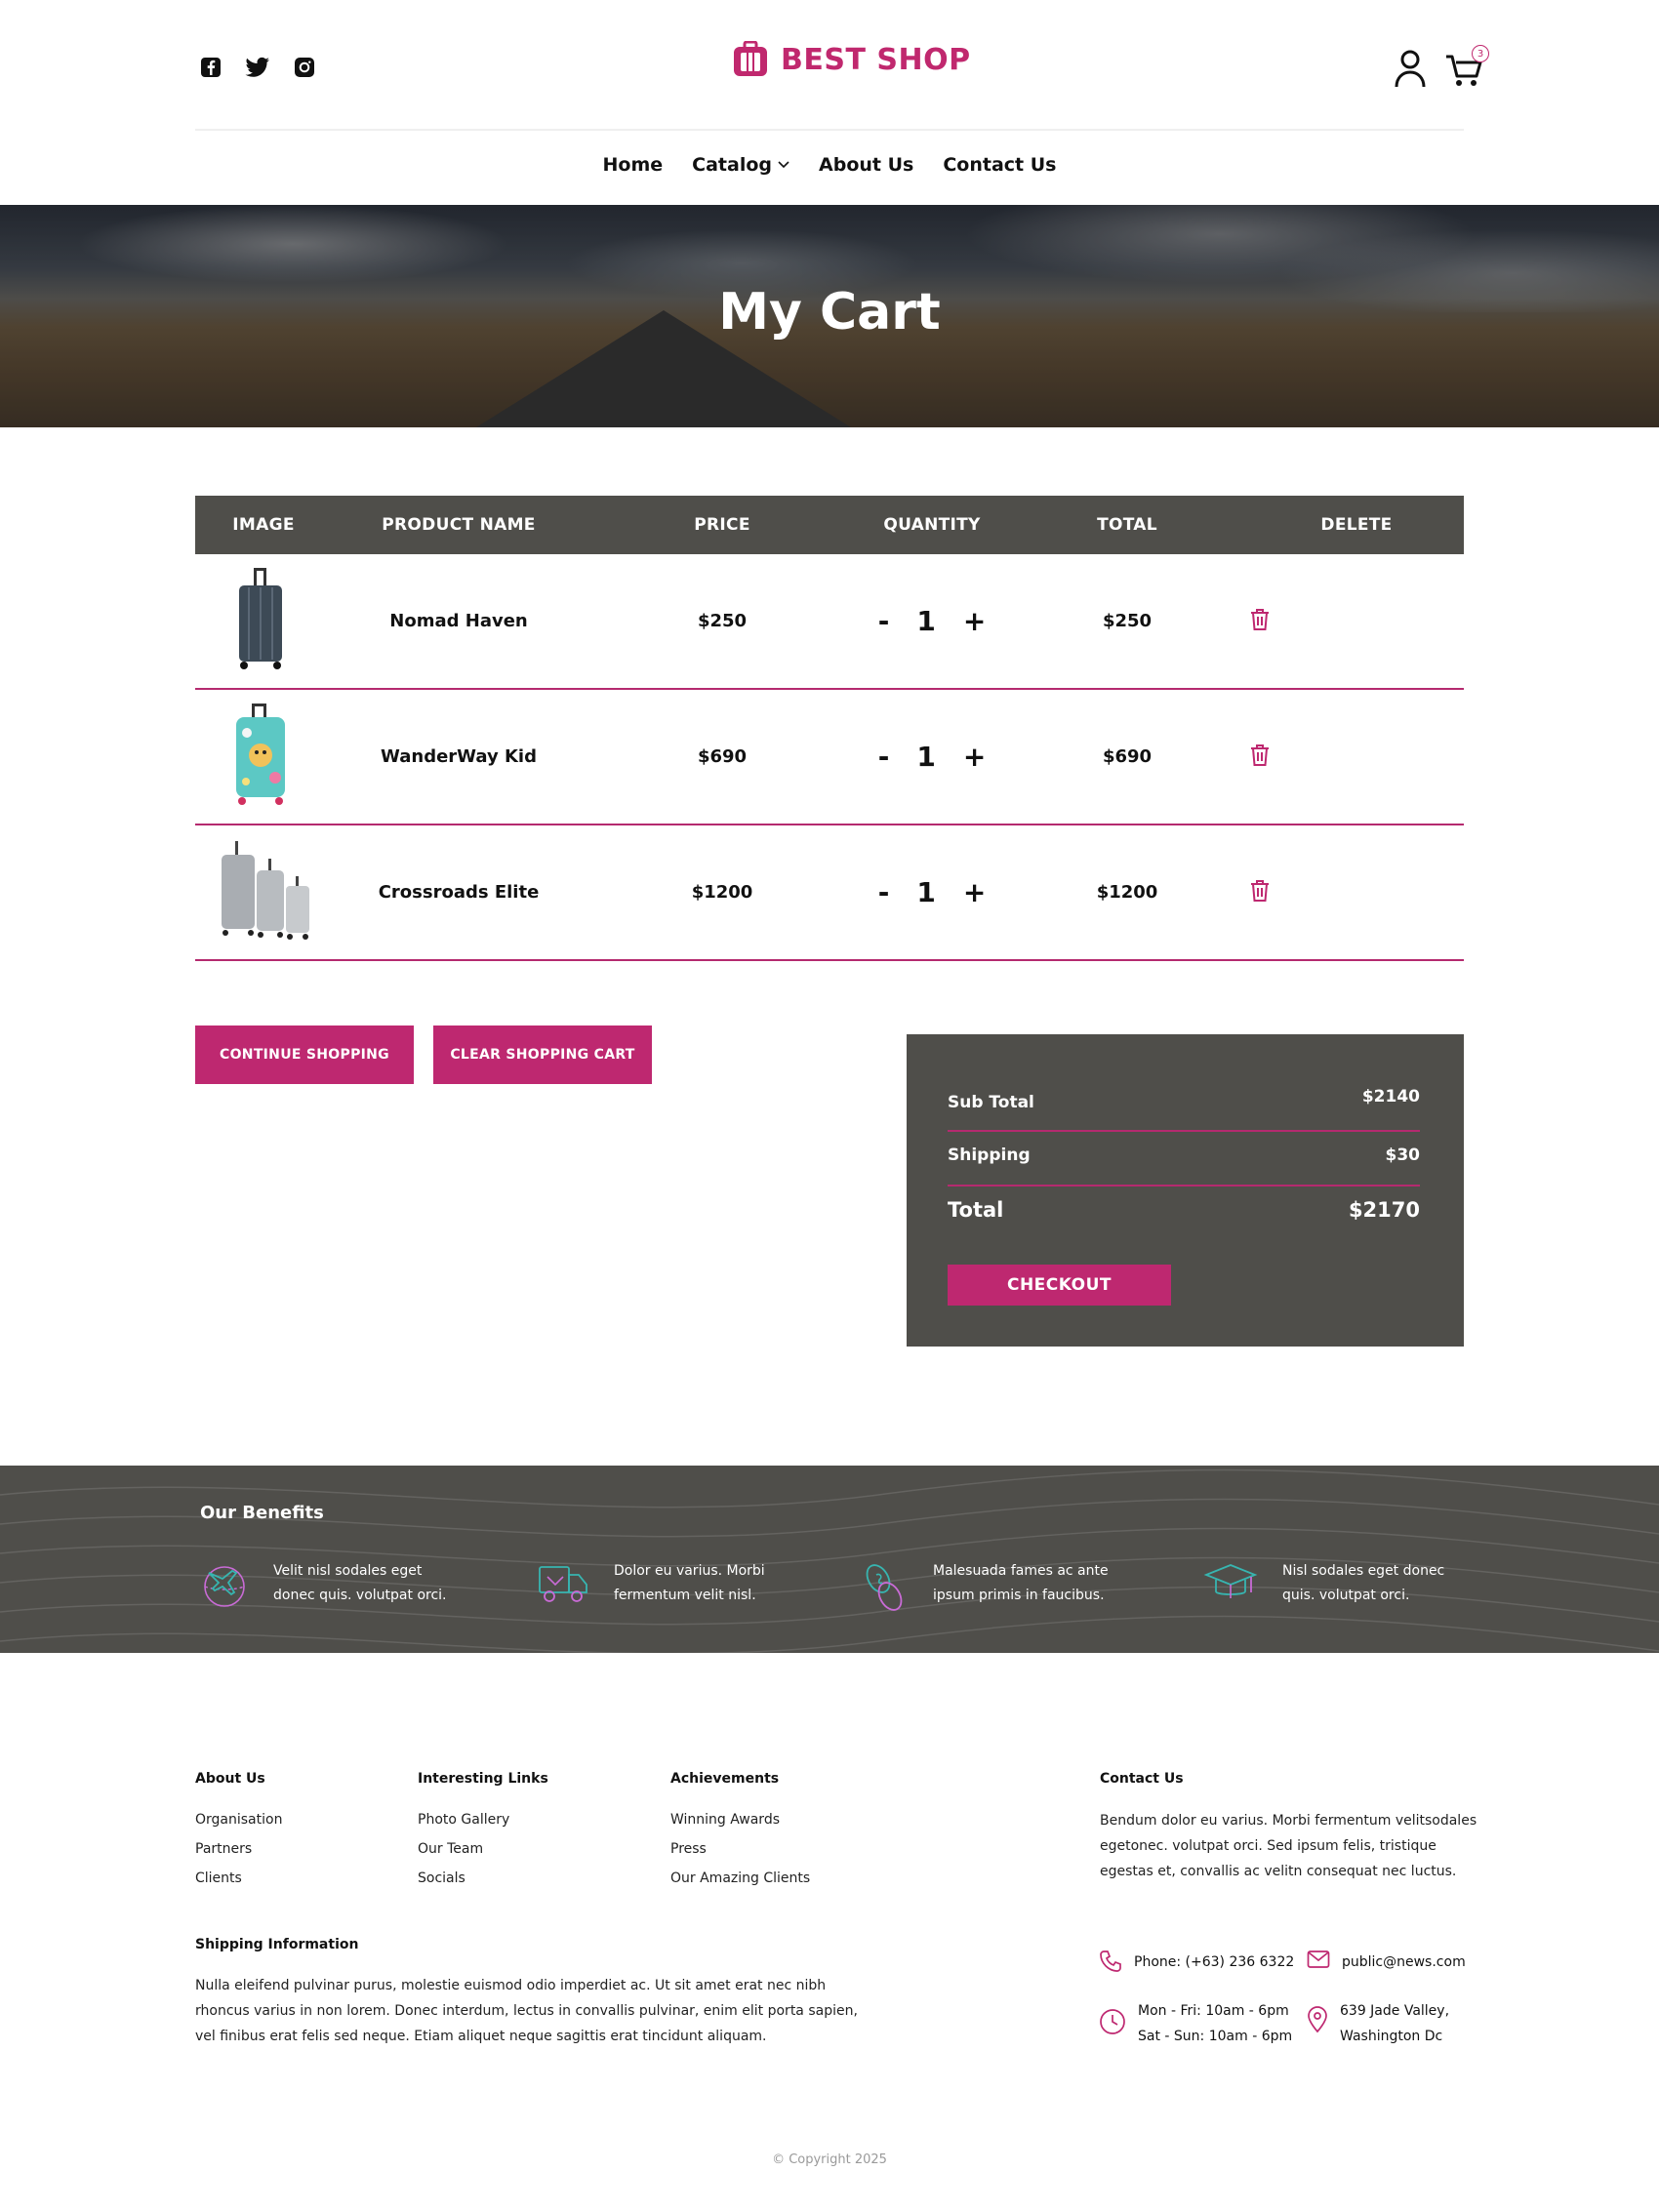 The image size is (1659, 2212). What do you see at coordinates (829, 893) in the screenshot?
I see `cart-row: Crossroads Elite $1200 - 1 + $1200` at bounding box center [829, 893].